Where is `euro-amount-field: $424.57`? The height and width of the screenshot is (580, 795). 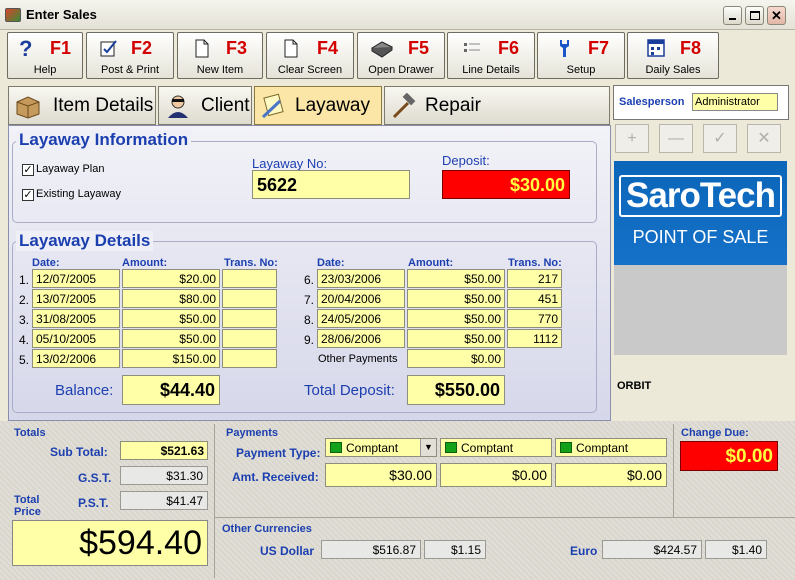
euro-amount-field: $424.57 is located at coordinates (652, 549).